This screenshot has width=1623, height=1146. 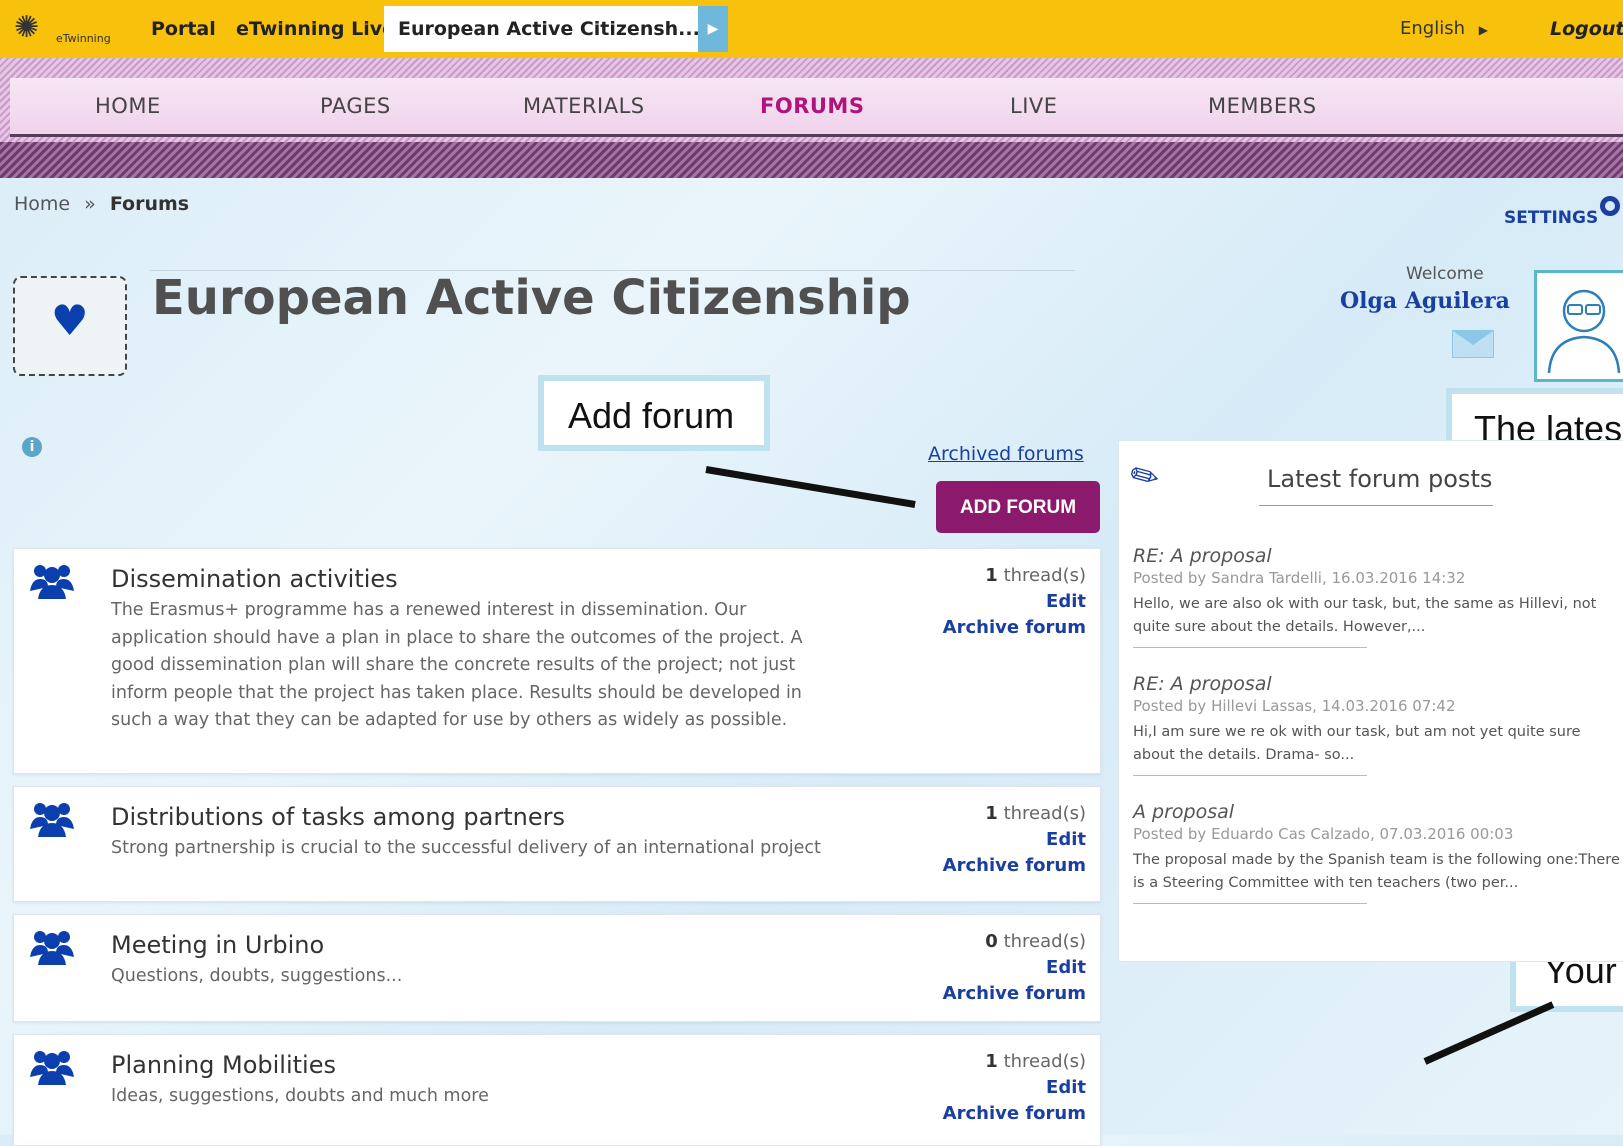 What do you see at coordinates (300, 1096) in the screenshot?
I see `forum-description: Ideas, suggestions, doubts and much more` at bounding box center [300, 1096].